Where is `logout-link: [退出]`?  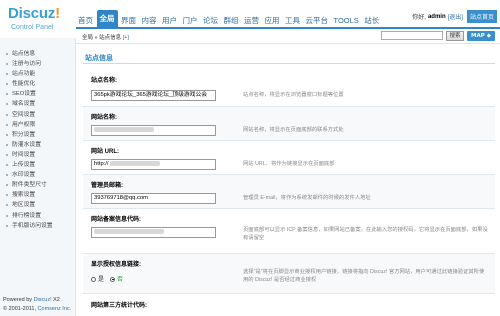
logout-link: [退出] is located at coordinates (455, 16).